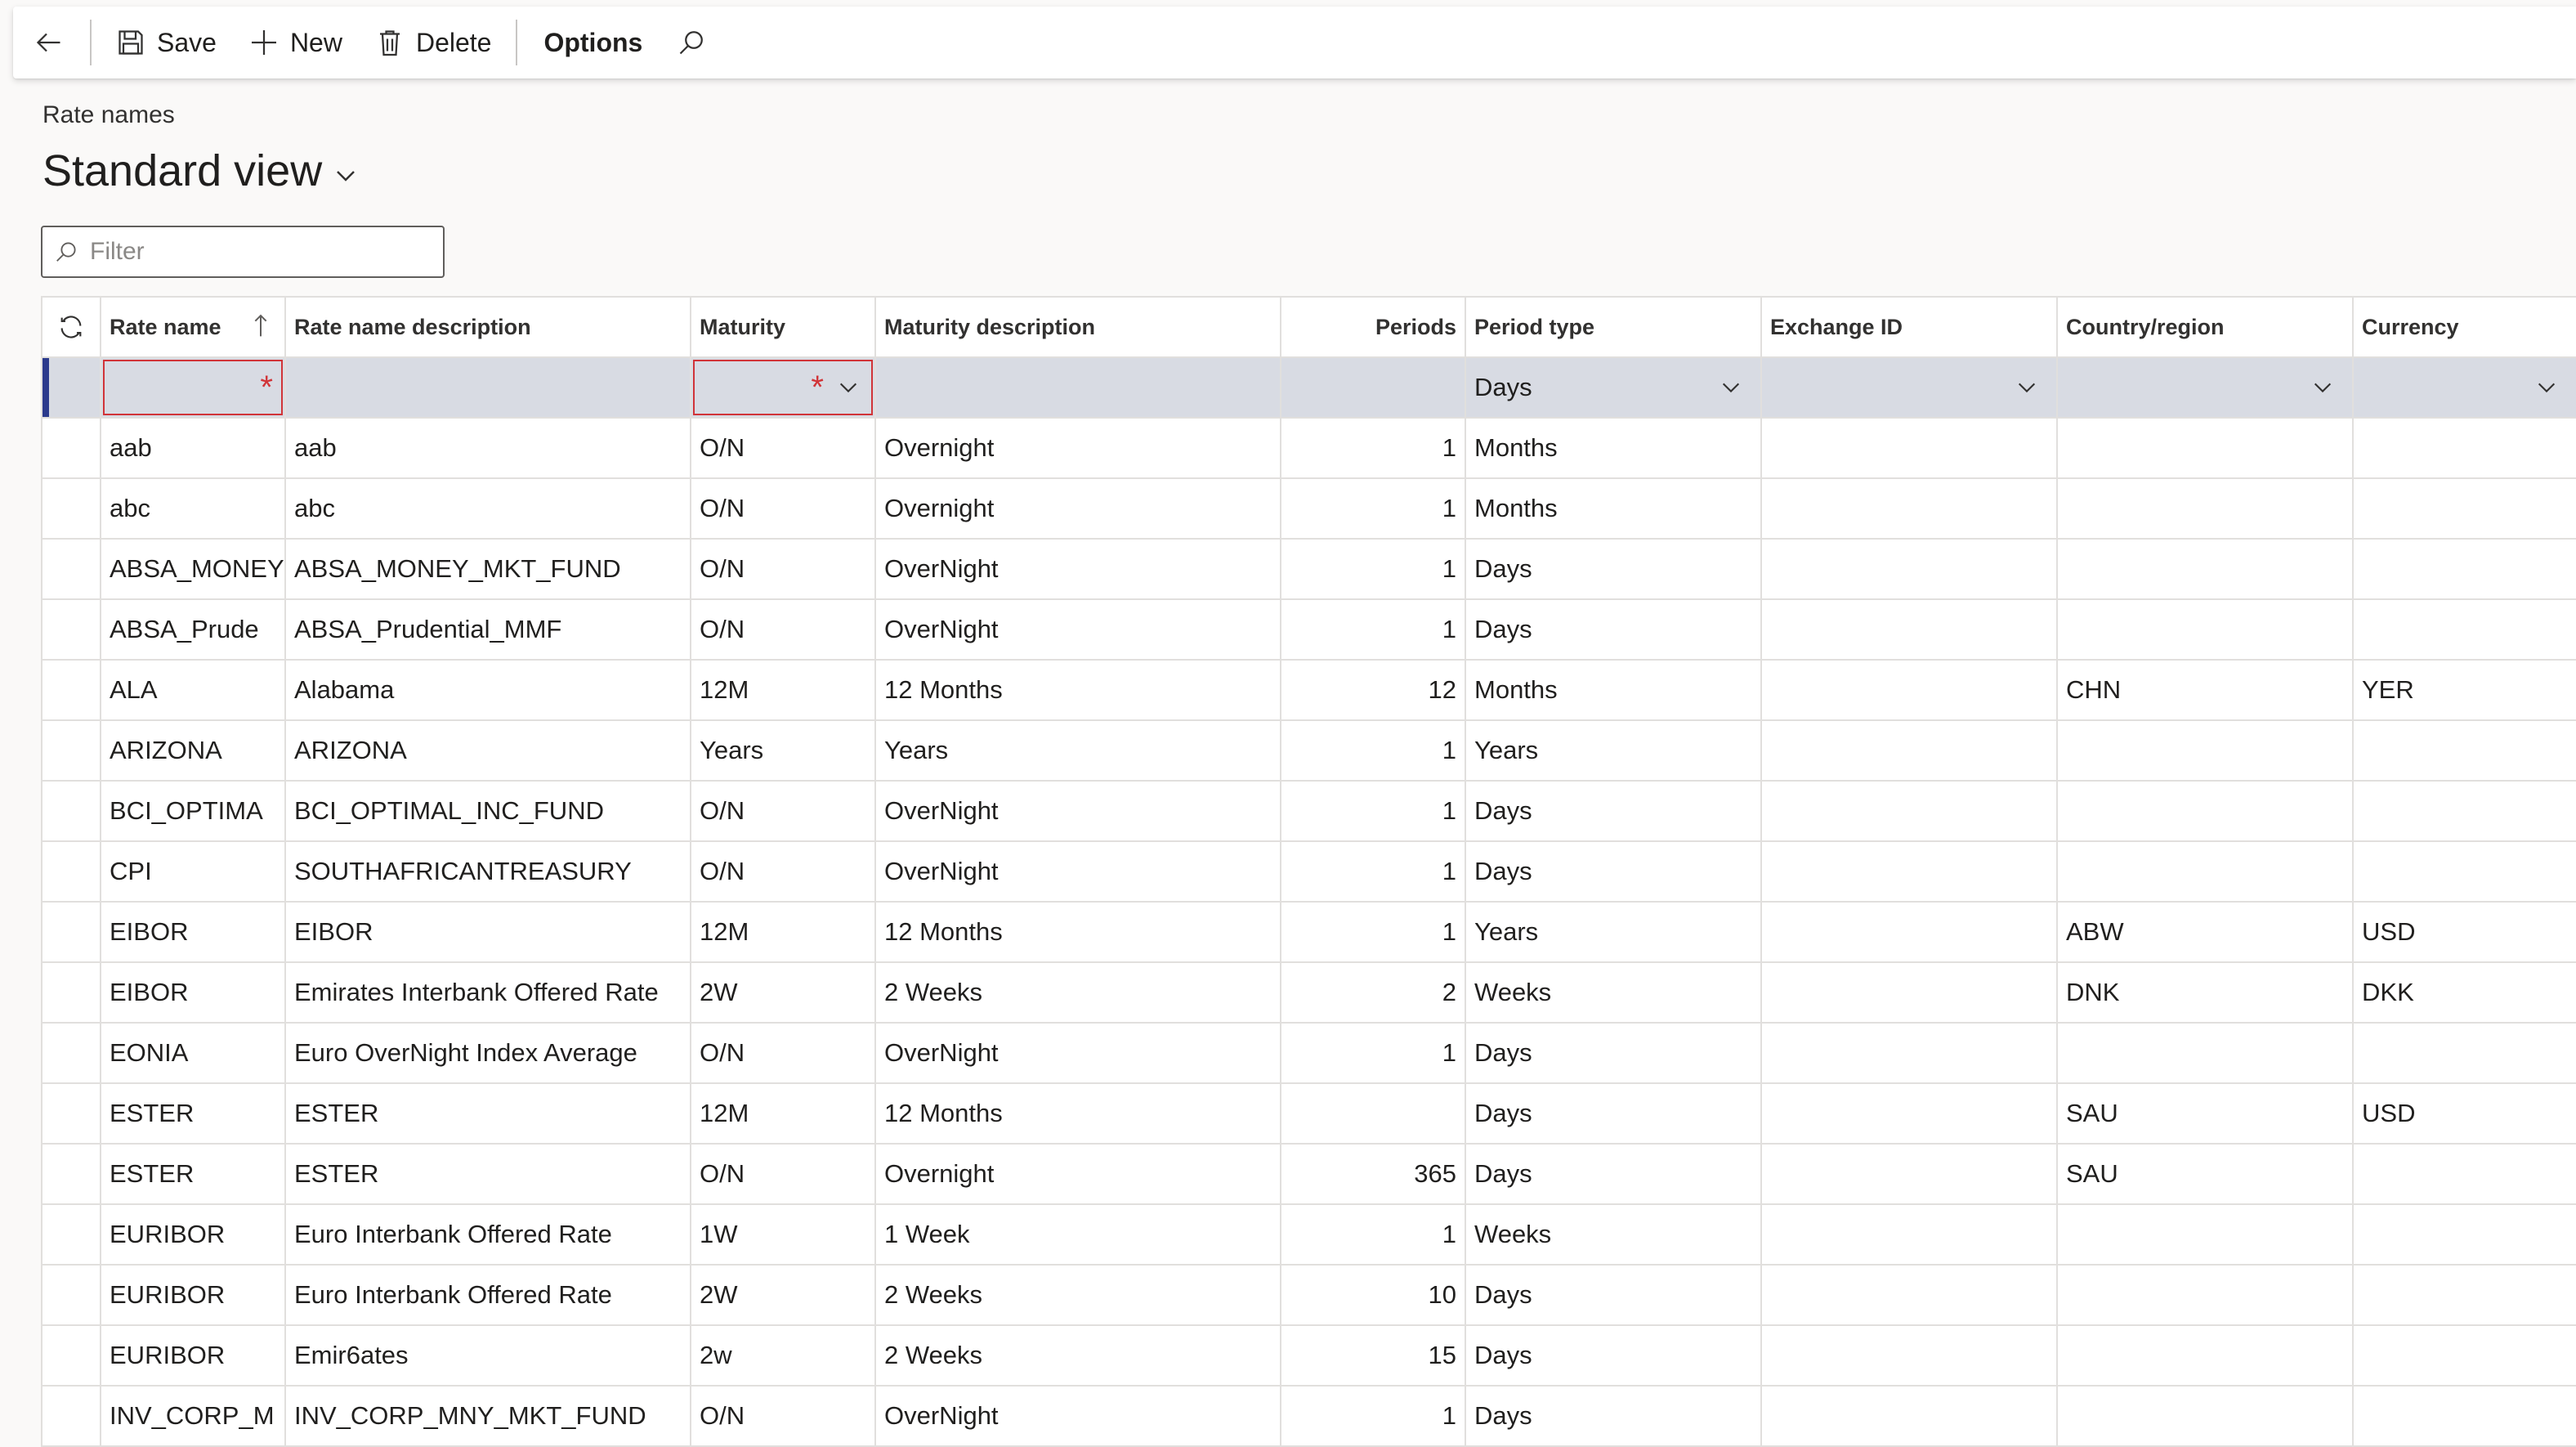  What do you see at coordinates (488, 992) in the screenshot?
I see `cell-rate-name-description: Emirates Interbank Offered Rate` at bounding box center [488, 992].